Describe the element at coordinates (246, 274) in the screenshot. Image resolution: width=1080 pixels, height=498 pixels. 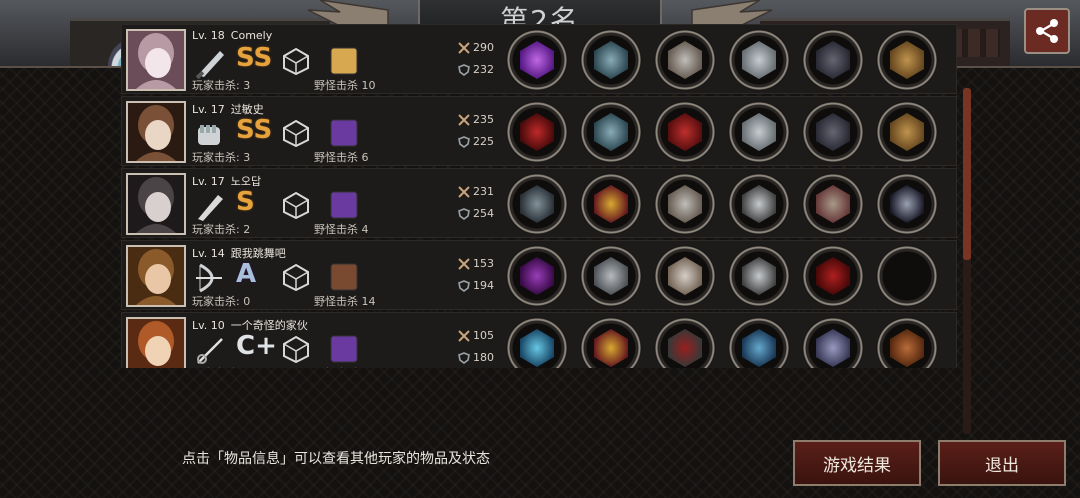
I see `grade-badge: A` at that location.